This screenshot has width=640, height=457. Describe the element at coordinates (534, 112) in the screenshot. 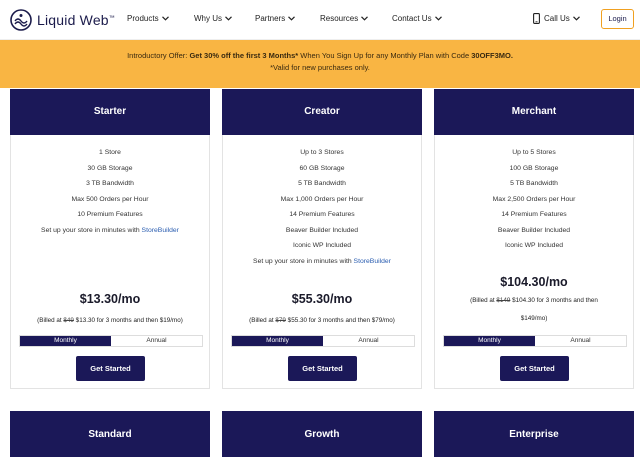

I see `plan-title: Merchant` at that location.